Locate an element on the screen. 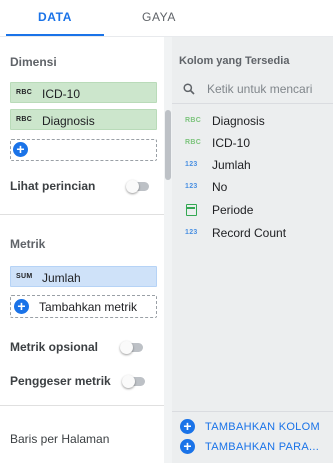  add-field-plus-icon: + is located at coordinates (187, 426).